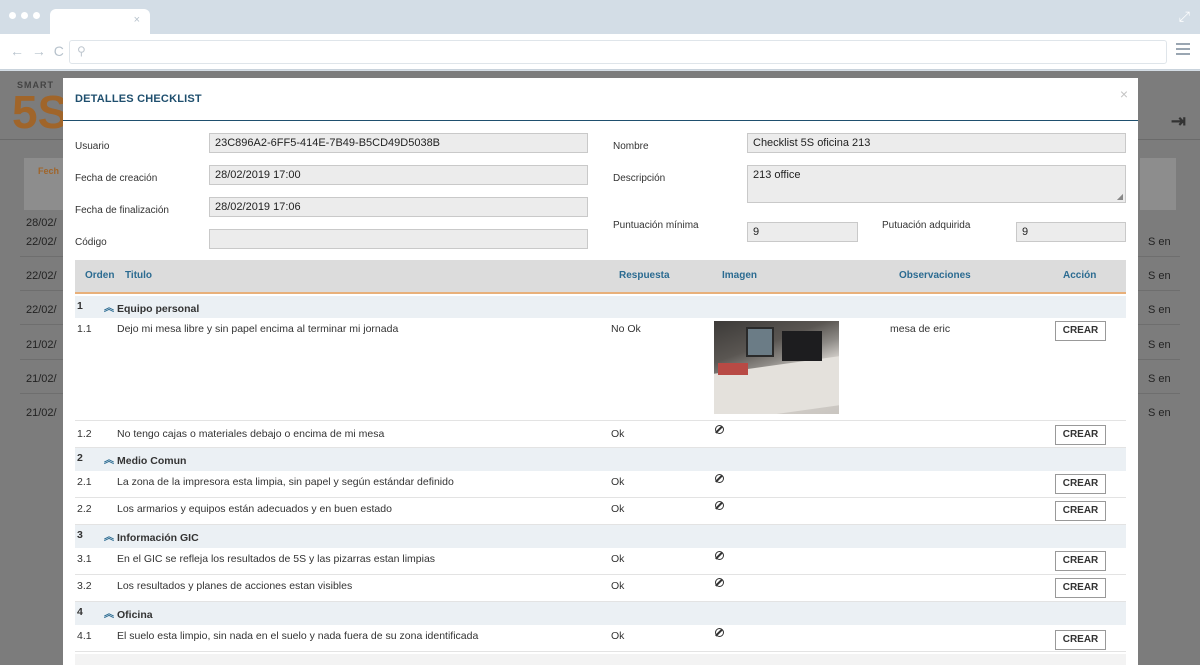 The height and width of the screenshot is (665, 1200). Describe the element at coordinates (137, 20) in the screenshot. I see `tab-close-icon: ×` at that location.